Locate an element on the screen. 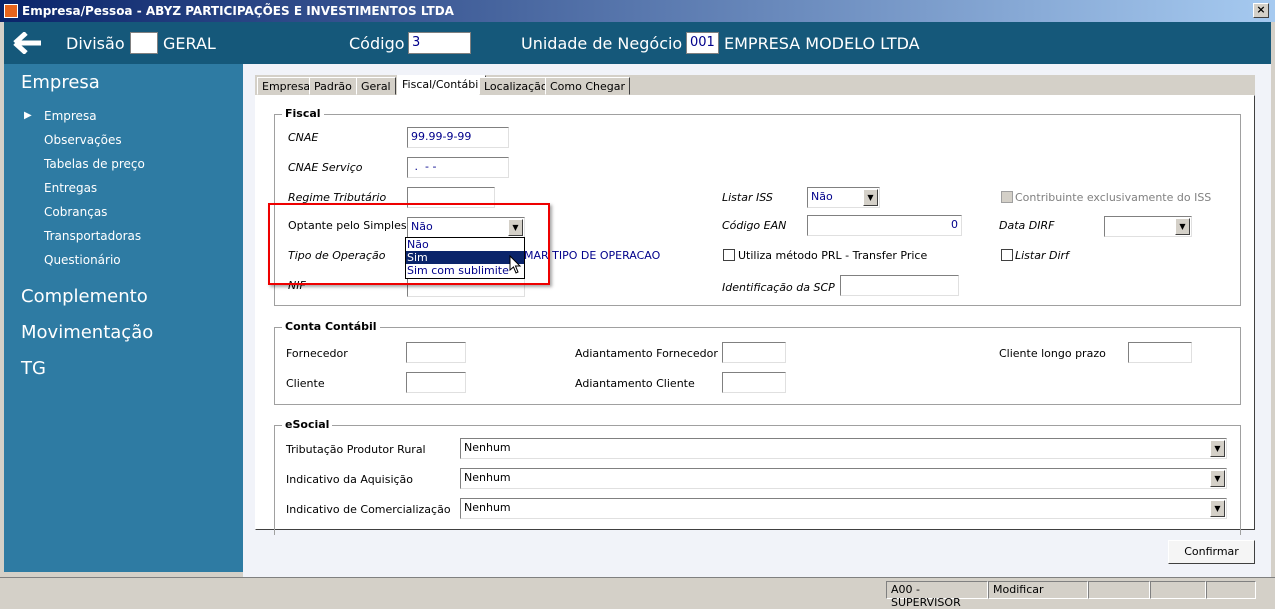  listar-dirf-checkbox is located at coordinates (1007, 255).